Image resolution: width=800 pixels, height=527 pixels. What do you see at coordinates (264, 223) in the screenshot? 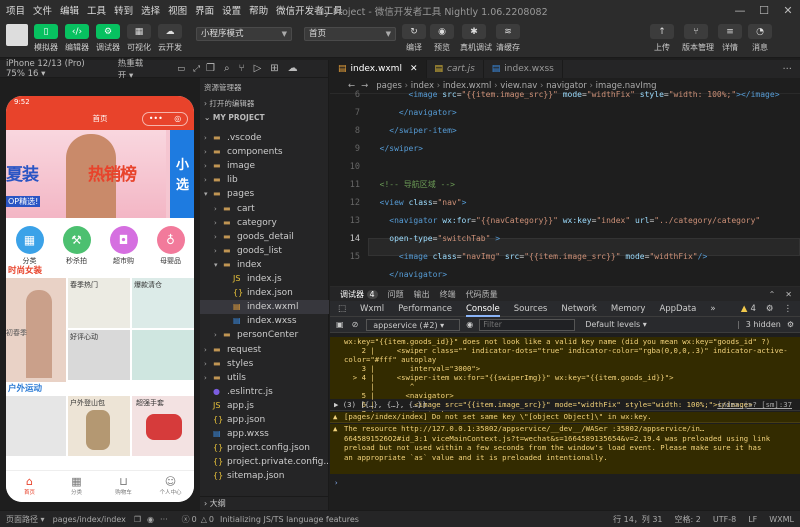
I see `tree-item-category: › ▬ category` at bounding box center [264, 223].